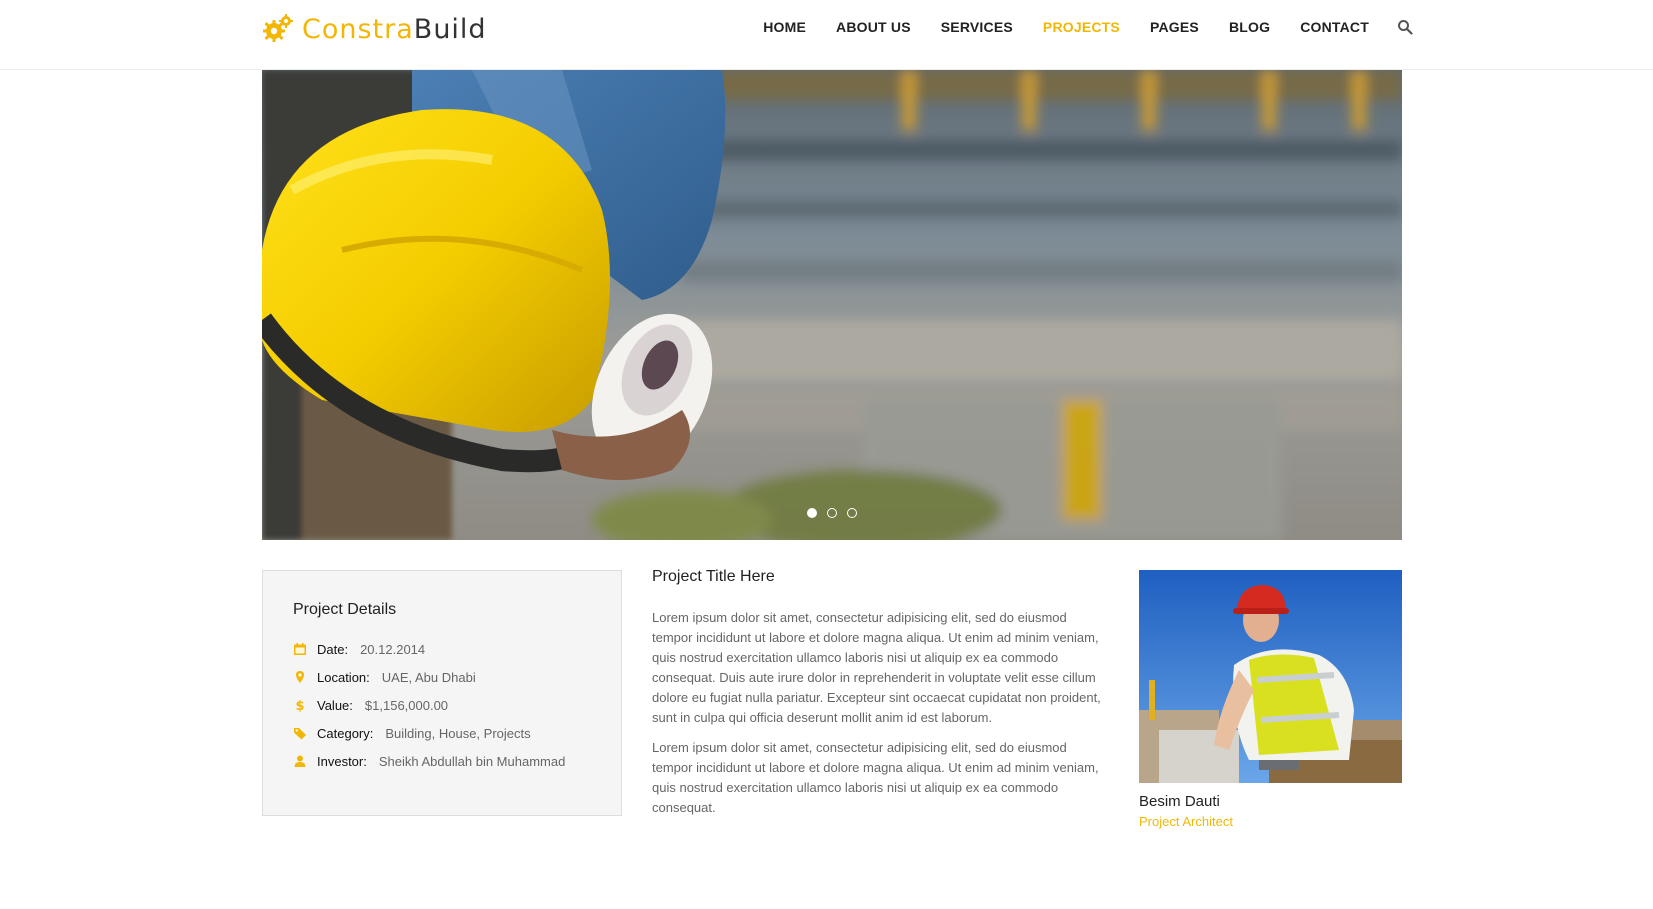  Describe the element at coordinates (784, 27) in the screenshot. I see `nav-home: HOME` at that location.